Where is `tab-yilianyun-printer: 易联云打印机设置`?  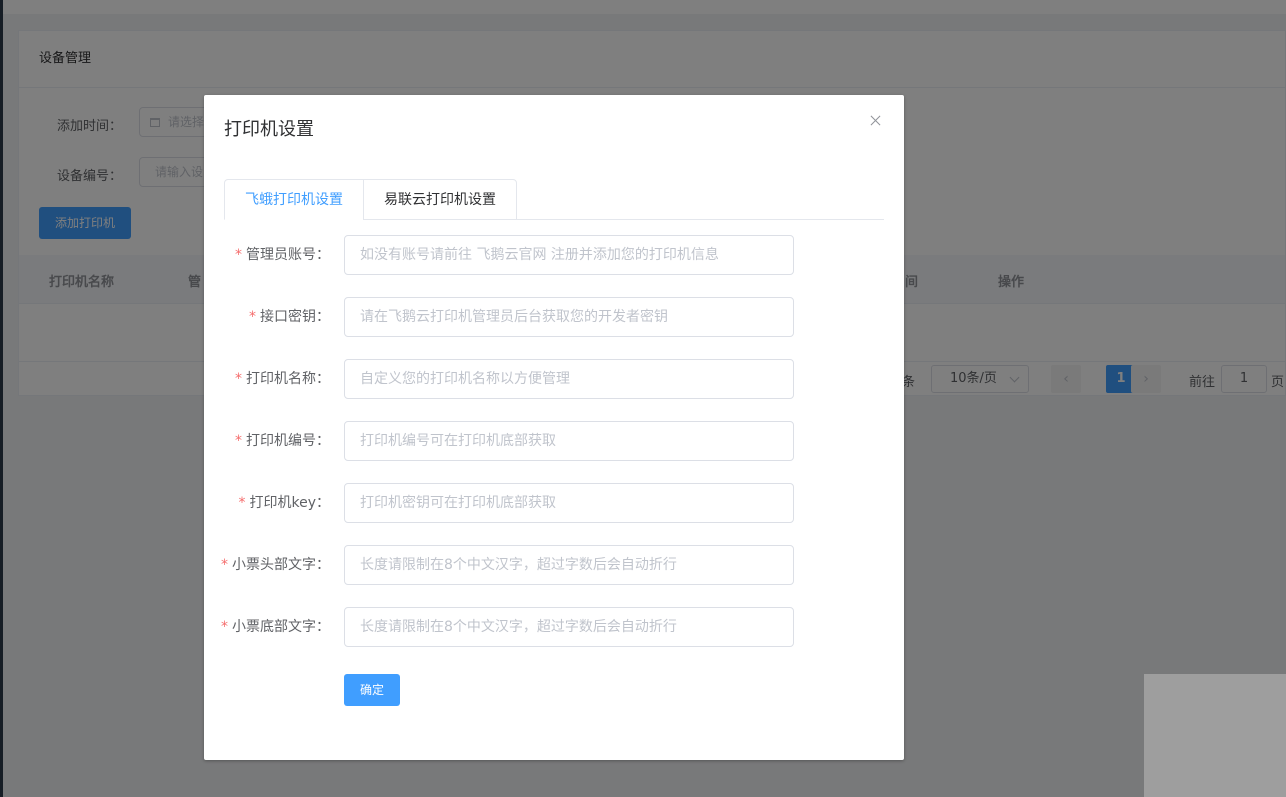
tab-yilianyun-printer: 易联云打印机设置 is located at coordinates (440, 199).